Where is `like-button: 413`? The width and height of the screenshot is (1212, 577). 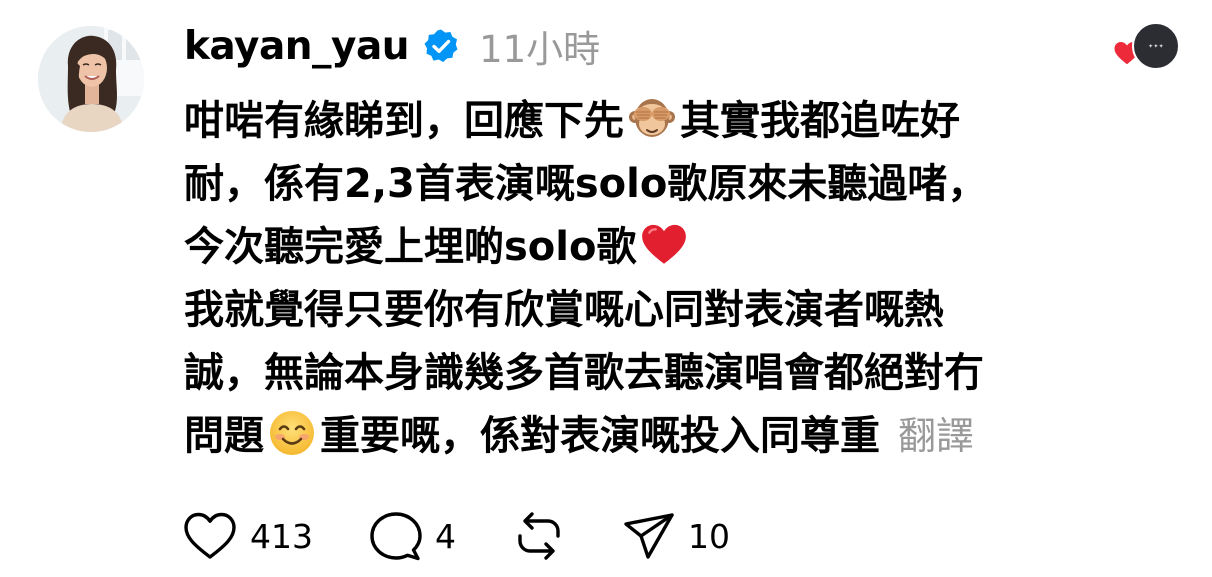
like-button: 413 is located at coordinates (247, 536).